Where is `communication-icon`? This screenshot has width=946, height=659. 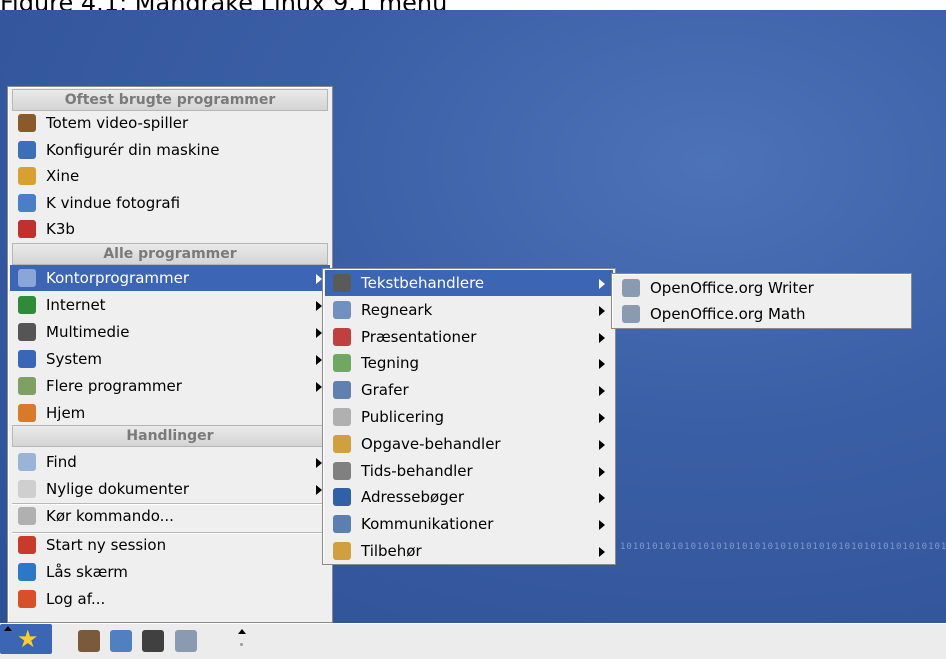 communication-icon is located at coordinates (342, 524).